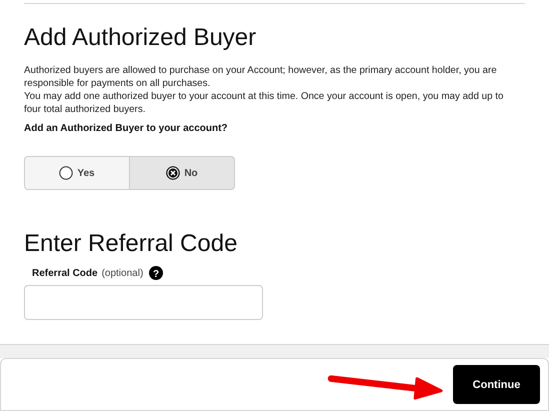 The width and height of the screenshot is (549, 411). Describe the element at coordinates (261, 77) in the screenshot. I see `description-text: Authorized buyers are allowed to purchase on your Account; however, as the primary account holder, you are responsible for payments on all purchases.` at that location.